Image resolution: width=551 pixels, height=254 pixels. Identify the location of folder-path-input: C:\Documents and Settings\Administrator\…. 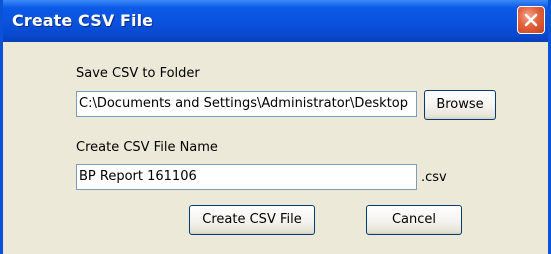
(246, 104).